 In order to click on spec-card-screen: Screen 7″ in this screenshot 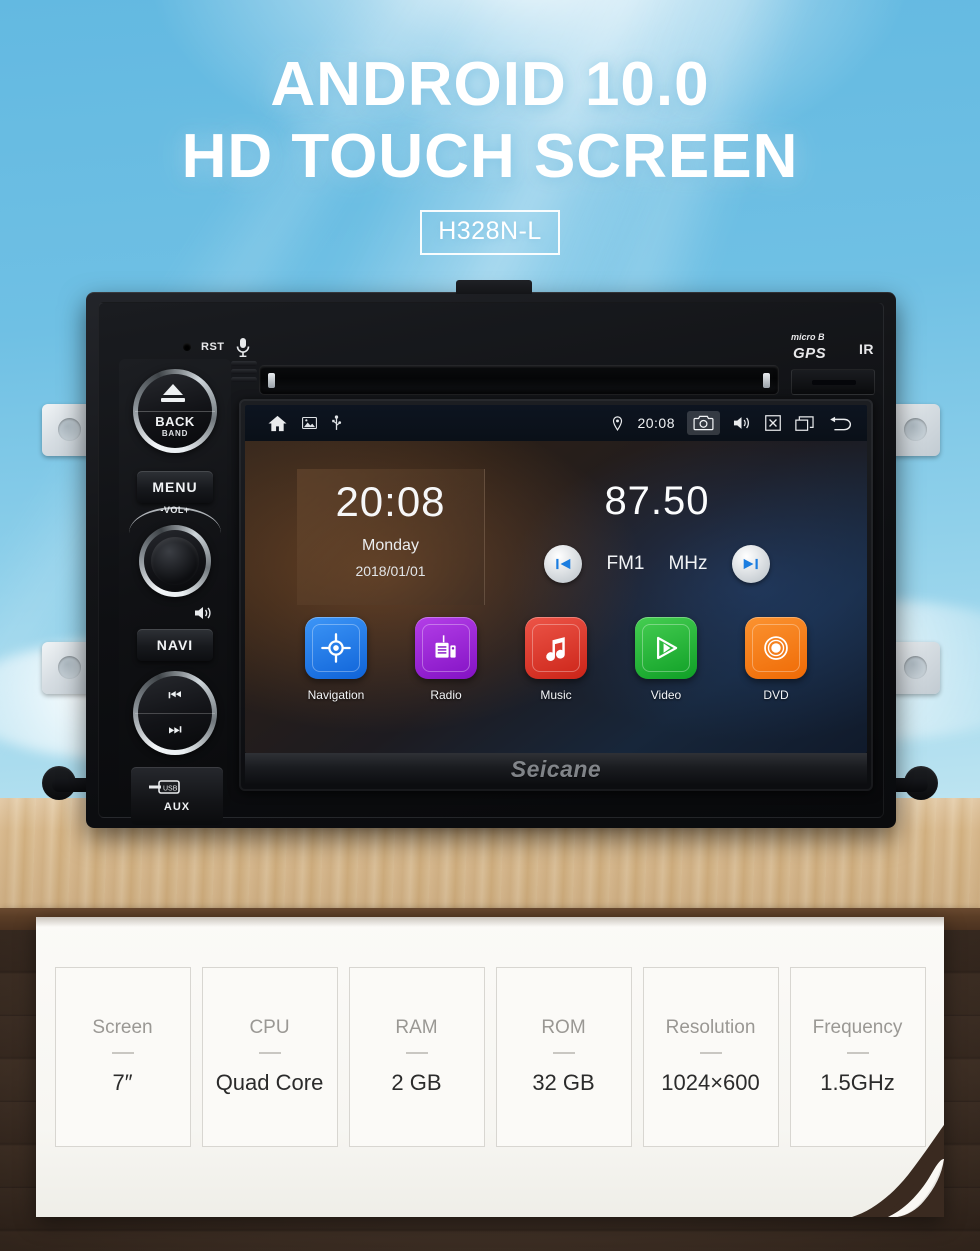, I will do `click(122, 1057)`.